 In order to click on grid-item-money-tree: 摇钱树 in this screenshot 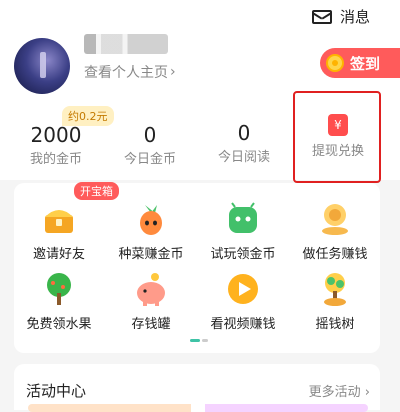, I will do `click(335, 301)`.